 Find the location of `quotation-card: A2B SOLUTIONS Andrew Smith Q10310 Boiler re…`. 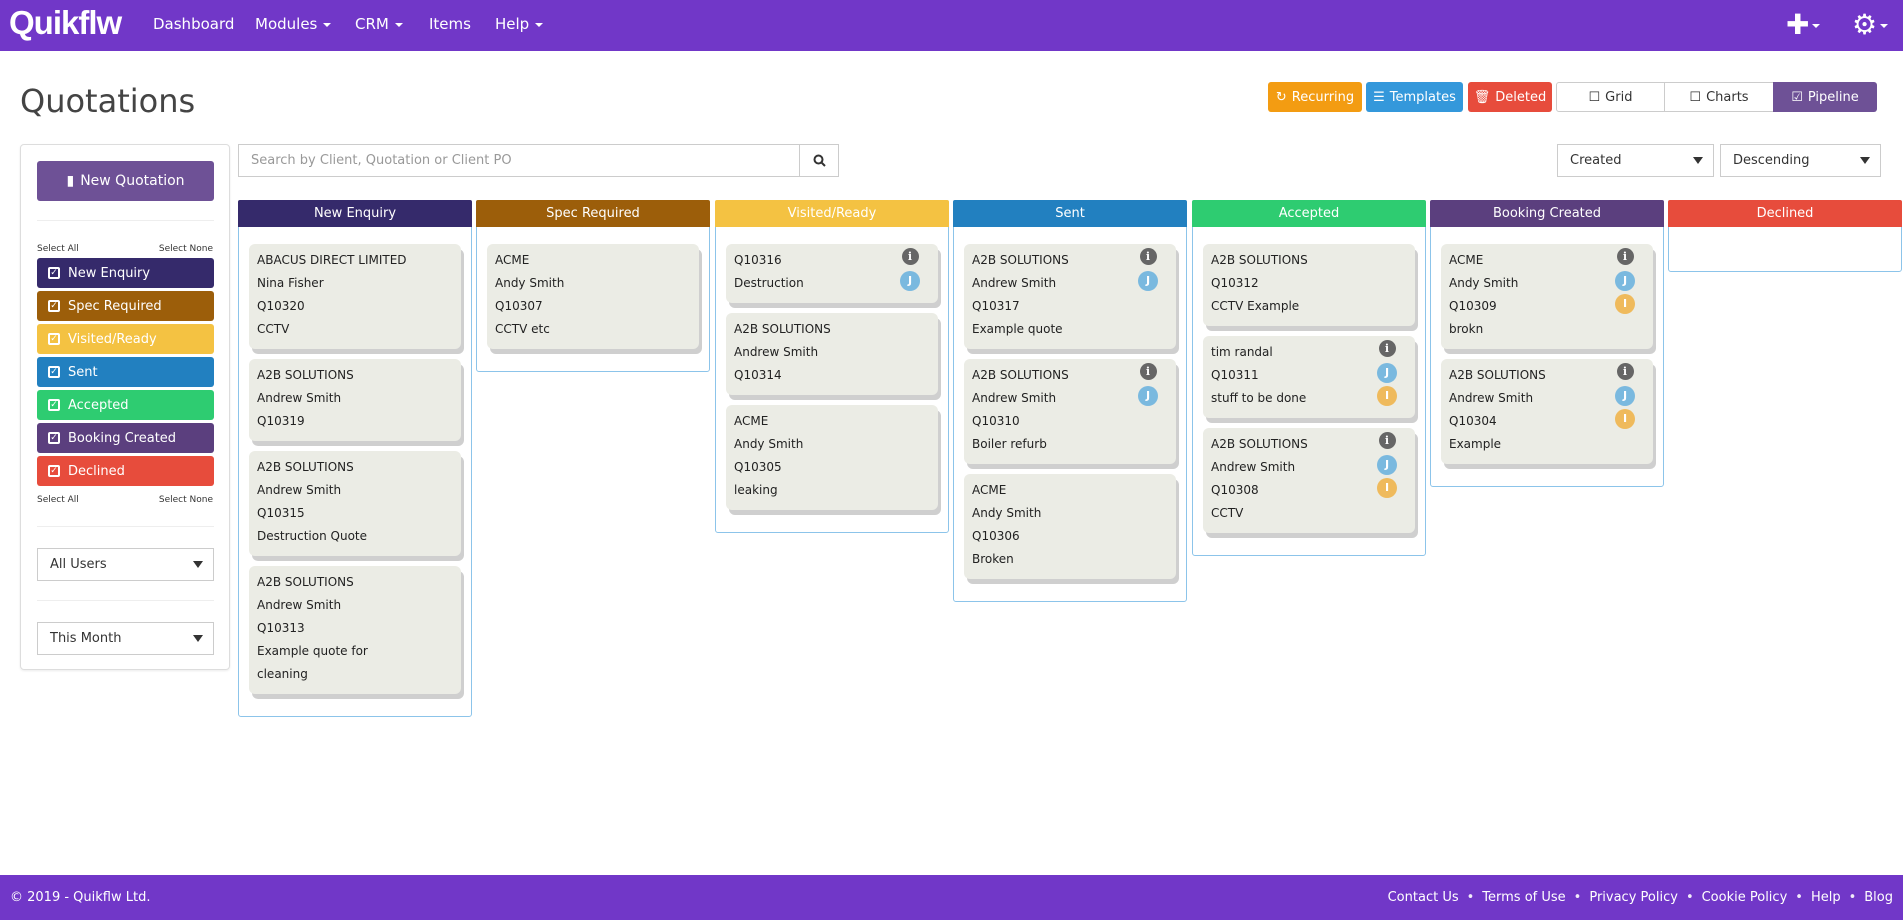

quotation-card: A2B SOLUTIONS Andrew Smith Q10310 Boiler re… is located at coordinates (1070, 411).